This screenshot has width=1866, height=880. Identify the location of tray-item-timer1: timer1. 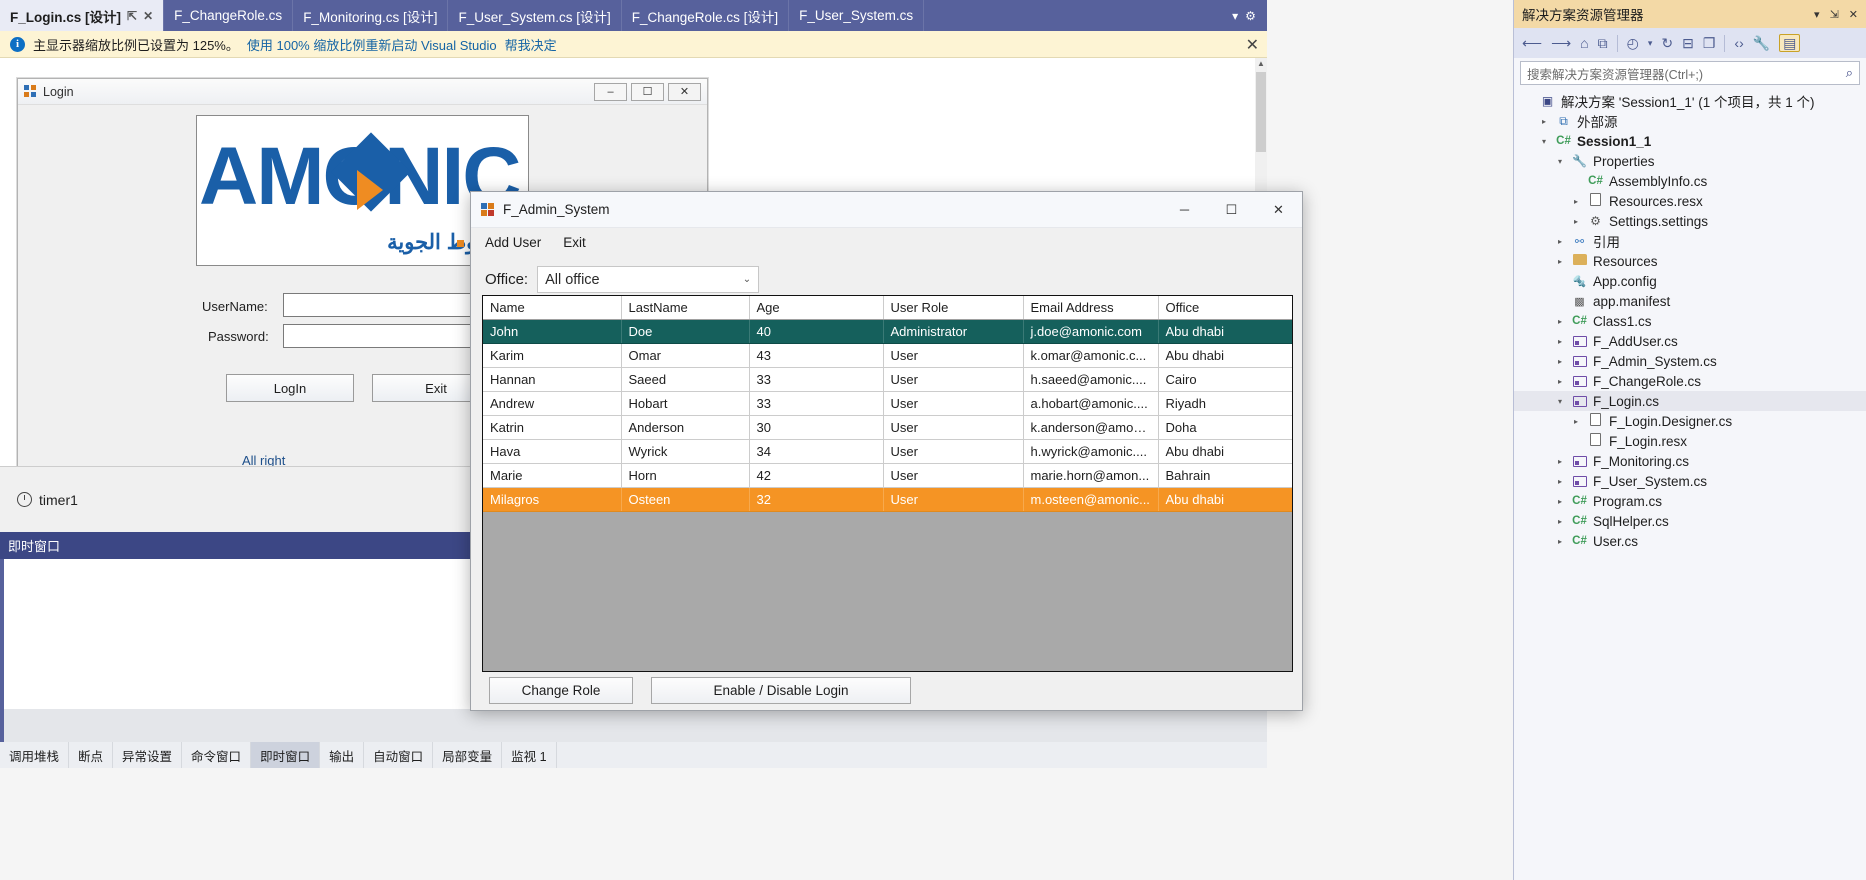
(47, 500).